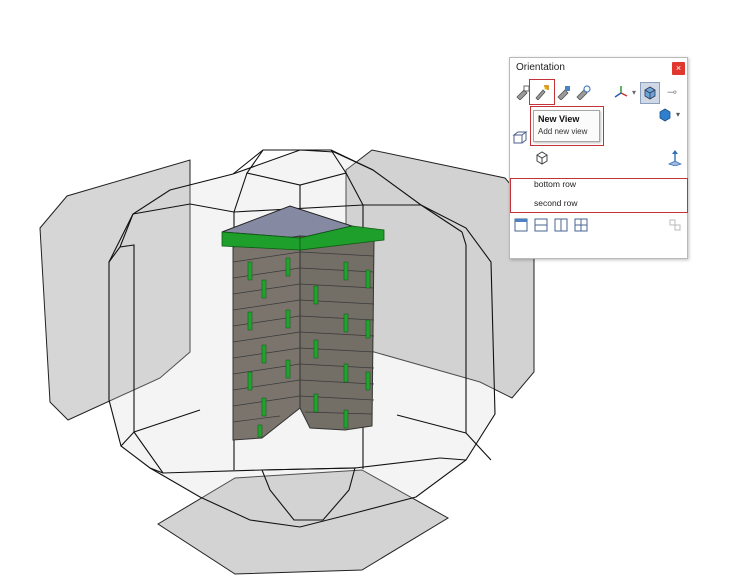 The image size is (731, 588). I want to click on shaded-cube-dropdown-icon: ▾, so click(678, 114).